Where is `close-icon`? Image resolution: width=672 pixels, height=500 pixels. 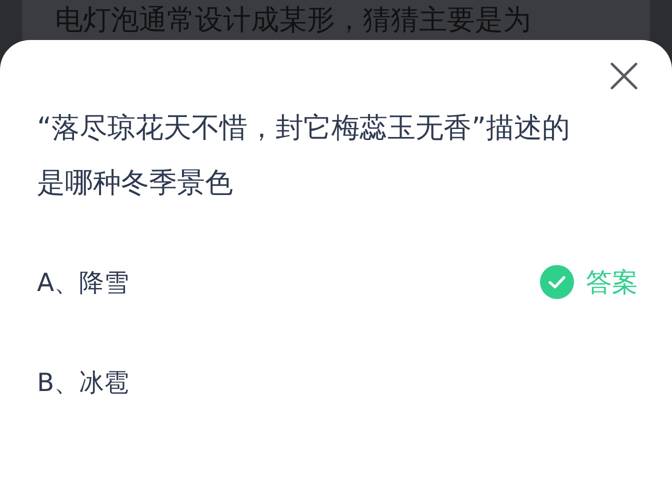 close-icon is located at coordinates (624, 76).